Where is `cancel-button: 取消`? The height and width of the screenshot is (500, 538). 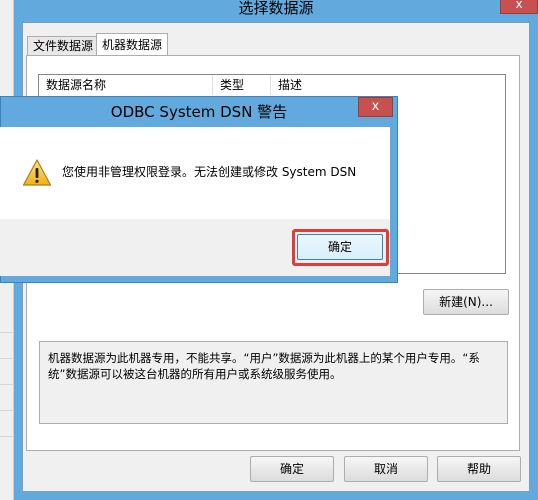
cancel-button: 取消 is located at coordinates (386, 469).